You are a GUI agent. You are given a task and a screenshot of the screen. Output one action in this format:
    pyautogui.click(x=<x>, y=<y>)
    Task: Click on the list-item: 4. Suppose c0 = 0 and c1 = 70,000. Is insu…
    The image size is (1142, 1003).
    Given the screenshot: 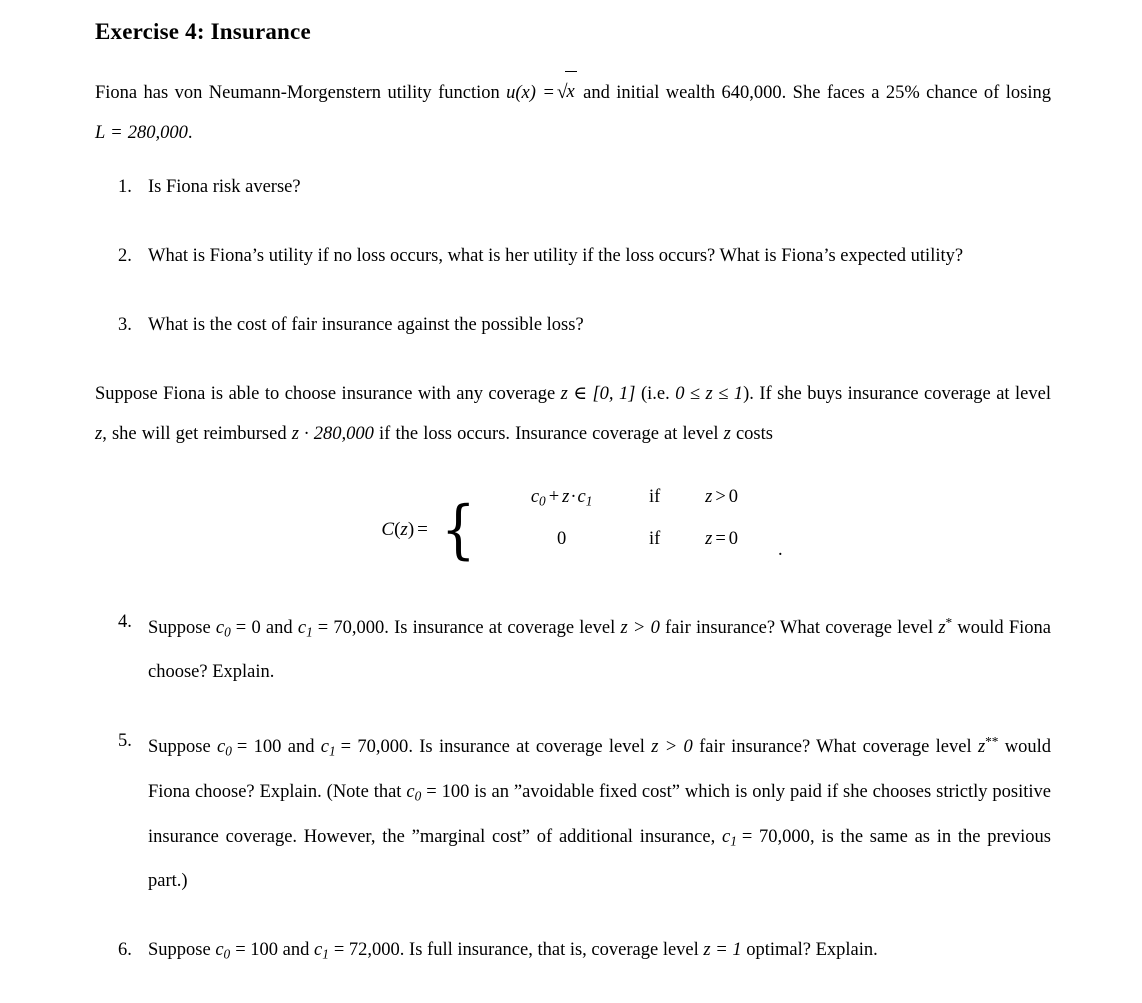 What is the action you would take?
    pyautogui.click(x=573, y=648)
    